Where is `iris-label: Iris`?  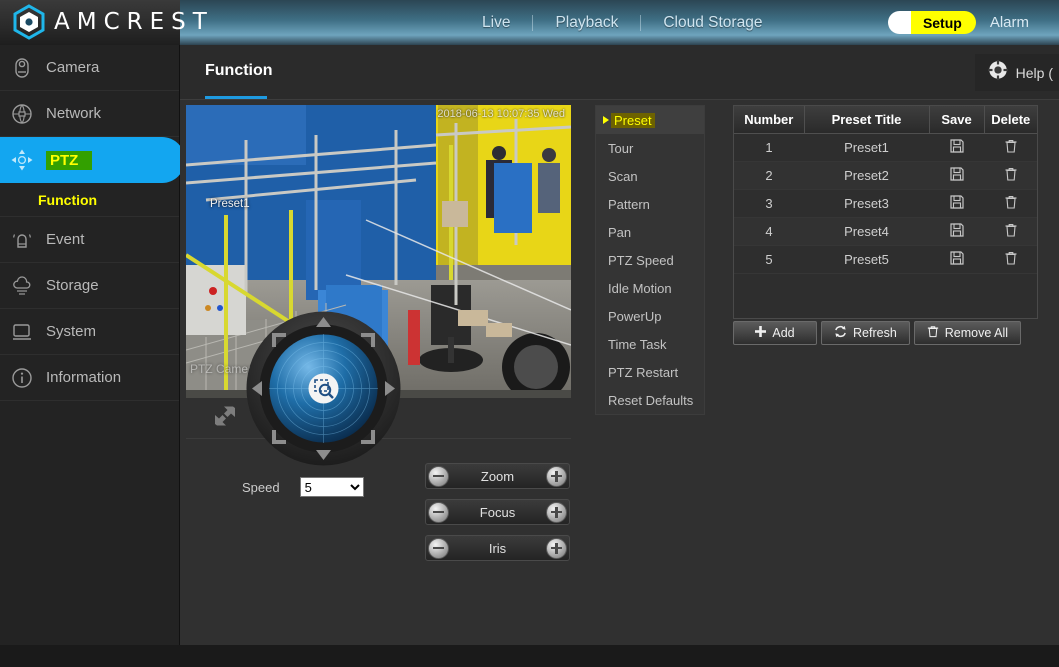
iris-label: Iris is located at coordinates (497, 548).